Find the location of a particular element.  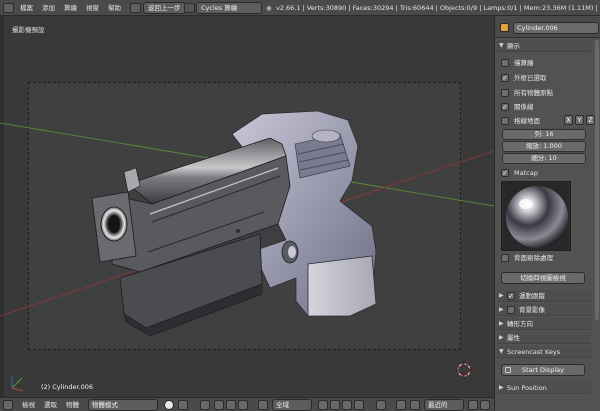

axis-y-toggle: Y is located at coordinates (579, 120).